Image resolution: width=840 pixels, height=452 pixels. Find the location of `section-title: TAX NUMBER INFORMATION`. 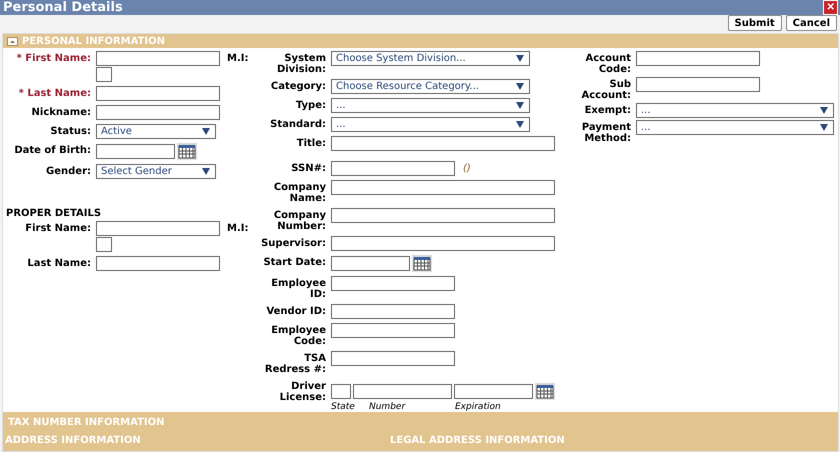

section-title: TAX NUMBER INFORMATION is located at coordinates (86, 422).